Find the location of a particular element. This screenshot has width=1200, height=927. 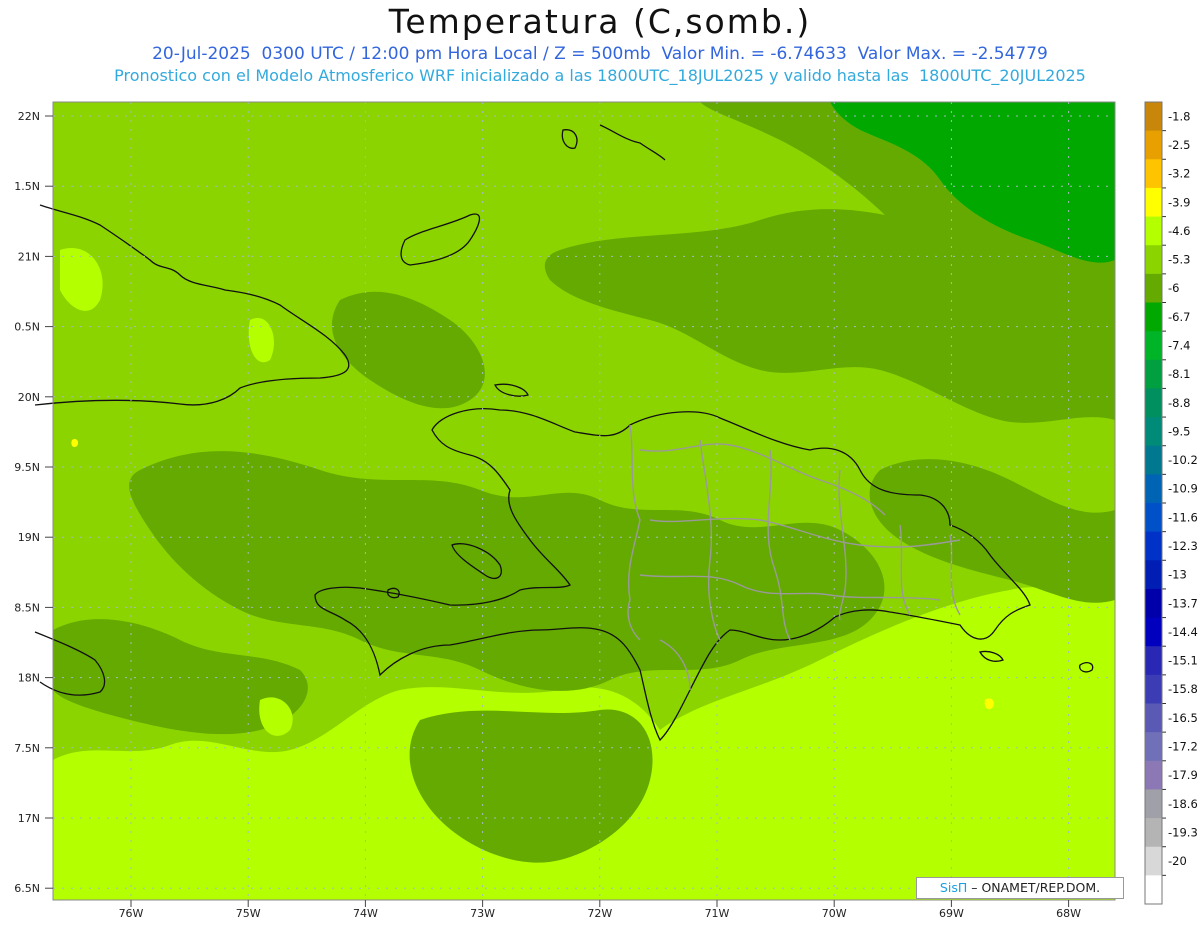

longitude-tick-label: 71W is located at coordinates (717, 913).